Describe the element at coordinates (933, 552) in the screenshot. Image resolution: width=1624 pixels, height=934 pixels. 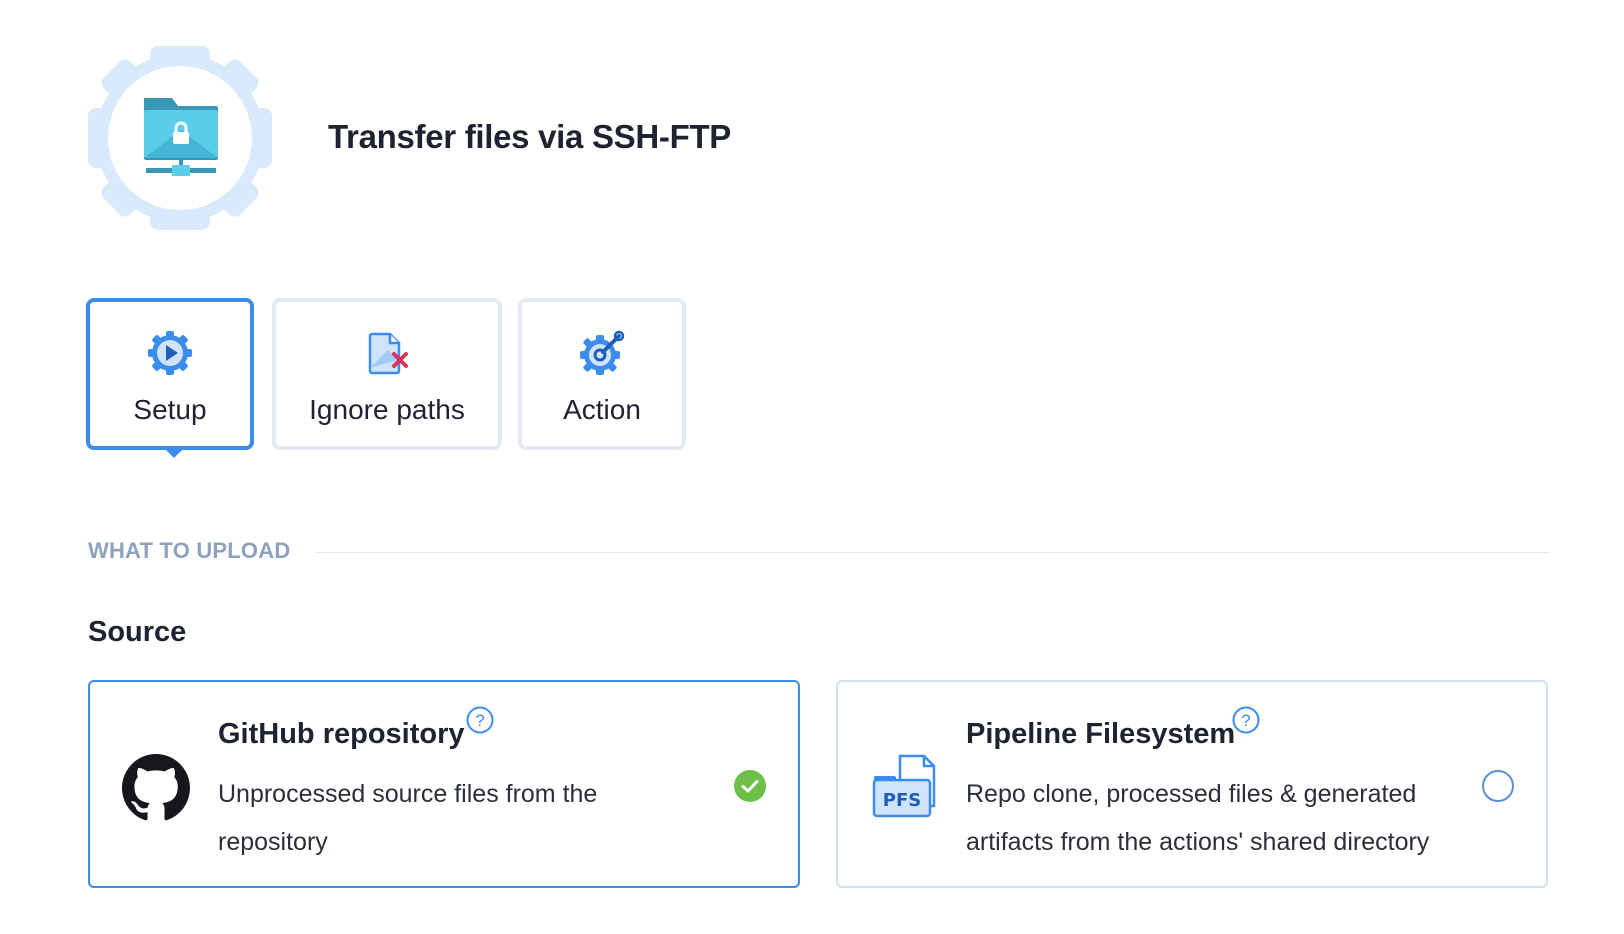
I see `section-divider` at that location.